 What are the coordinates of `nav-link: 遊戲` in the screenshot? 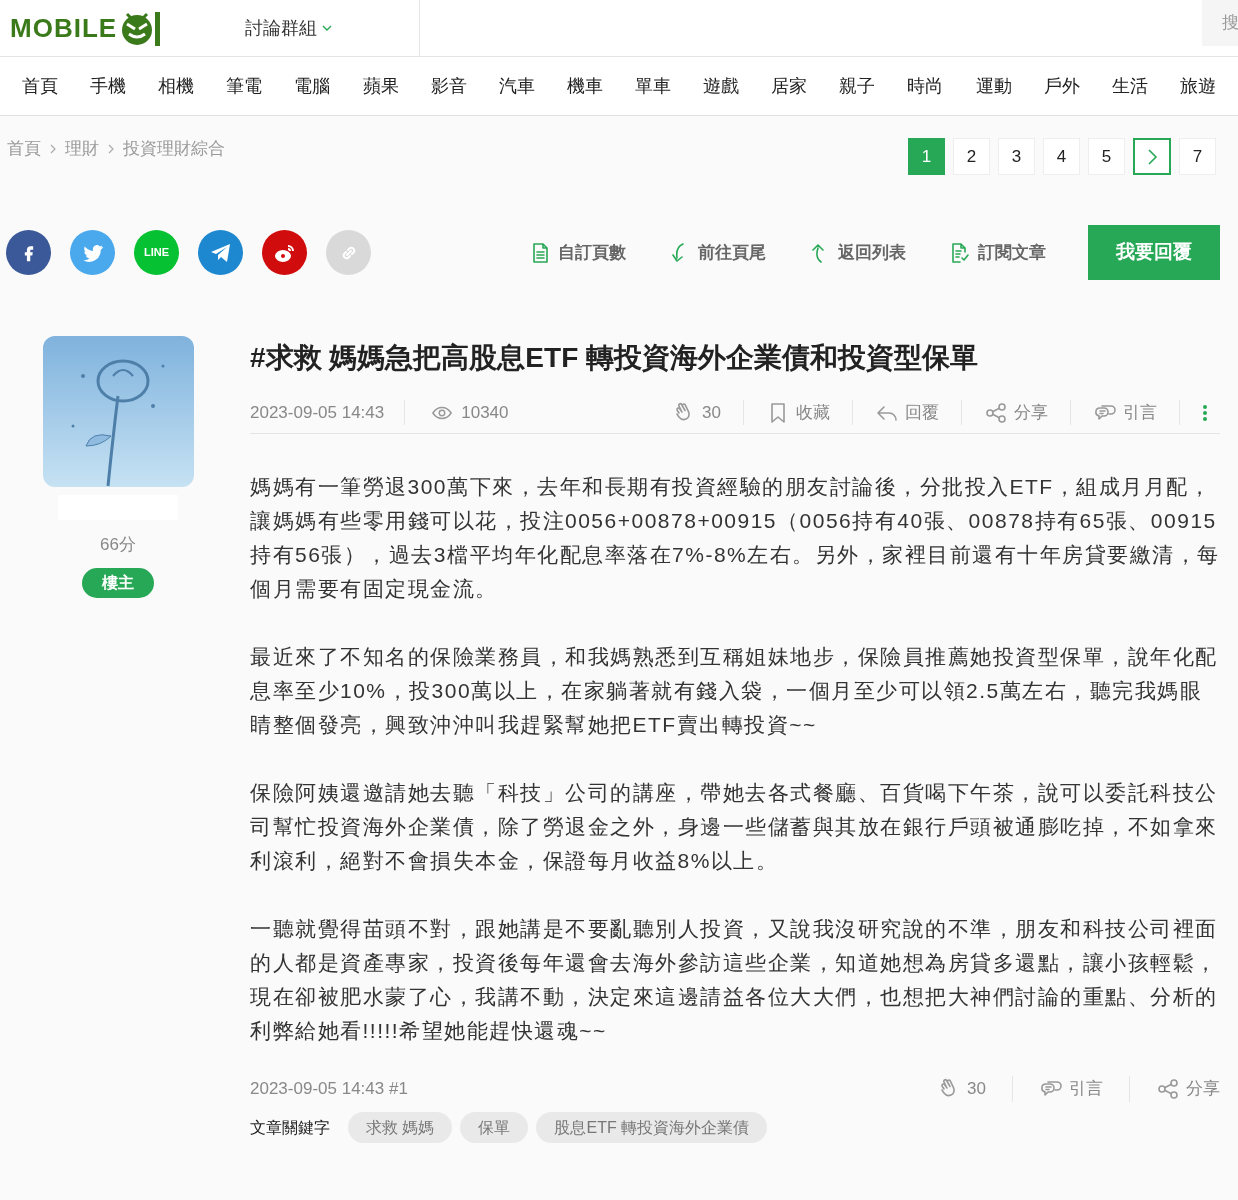 It's located at (721, 86).